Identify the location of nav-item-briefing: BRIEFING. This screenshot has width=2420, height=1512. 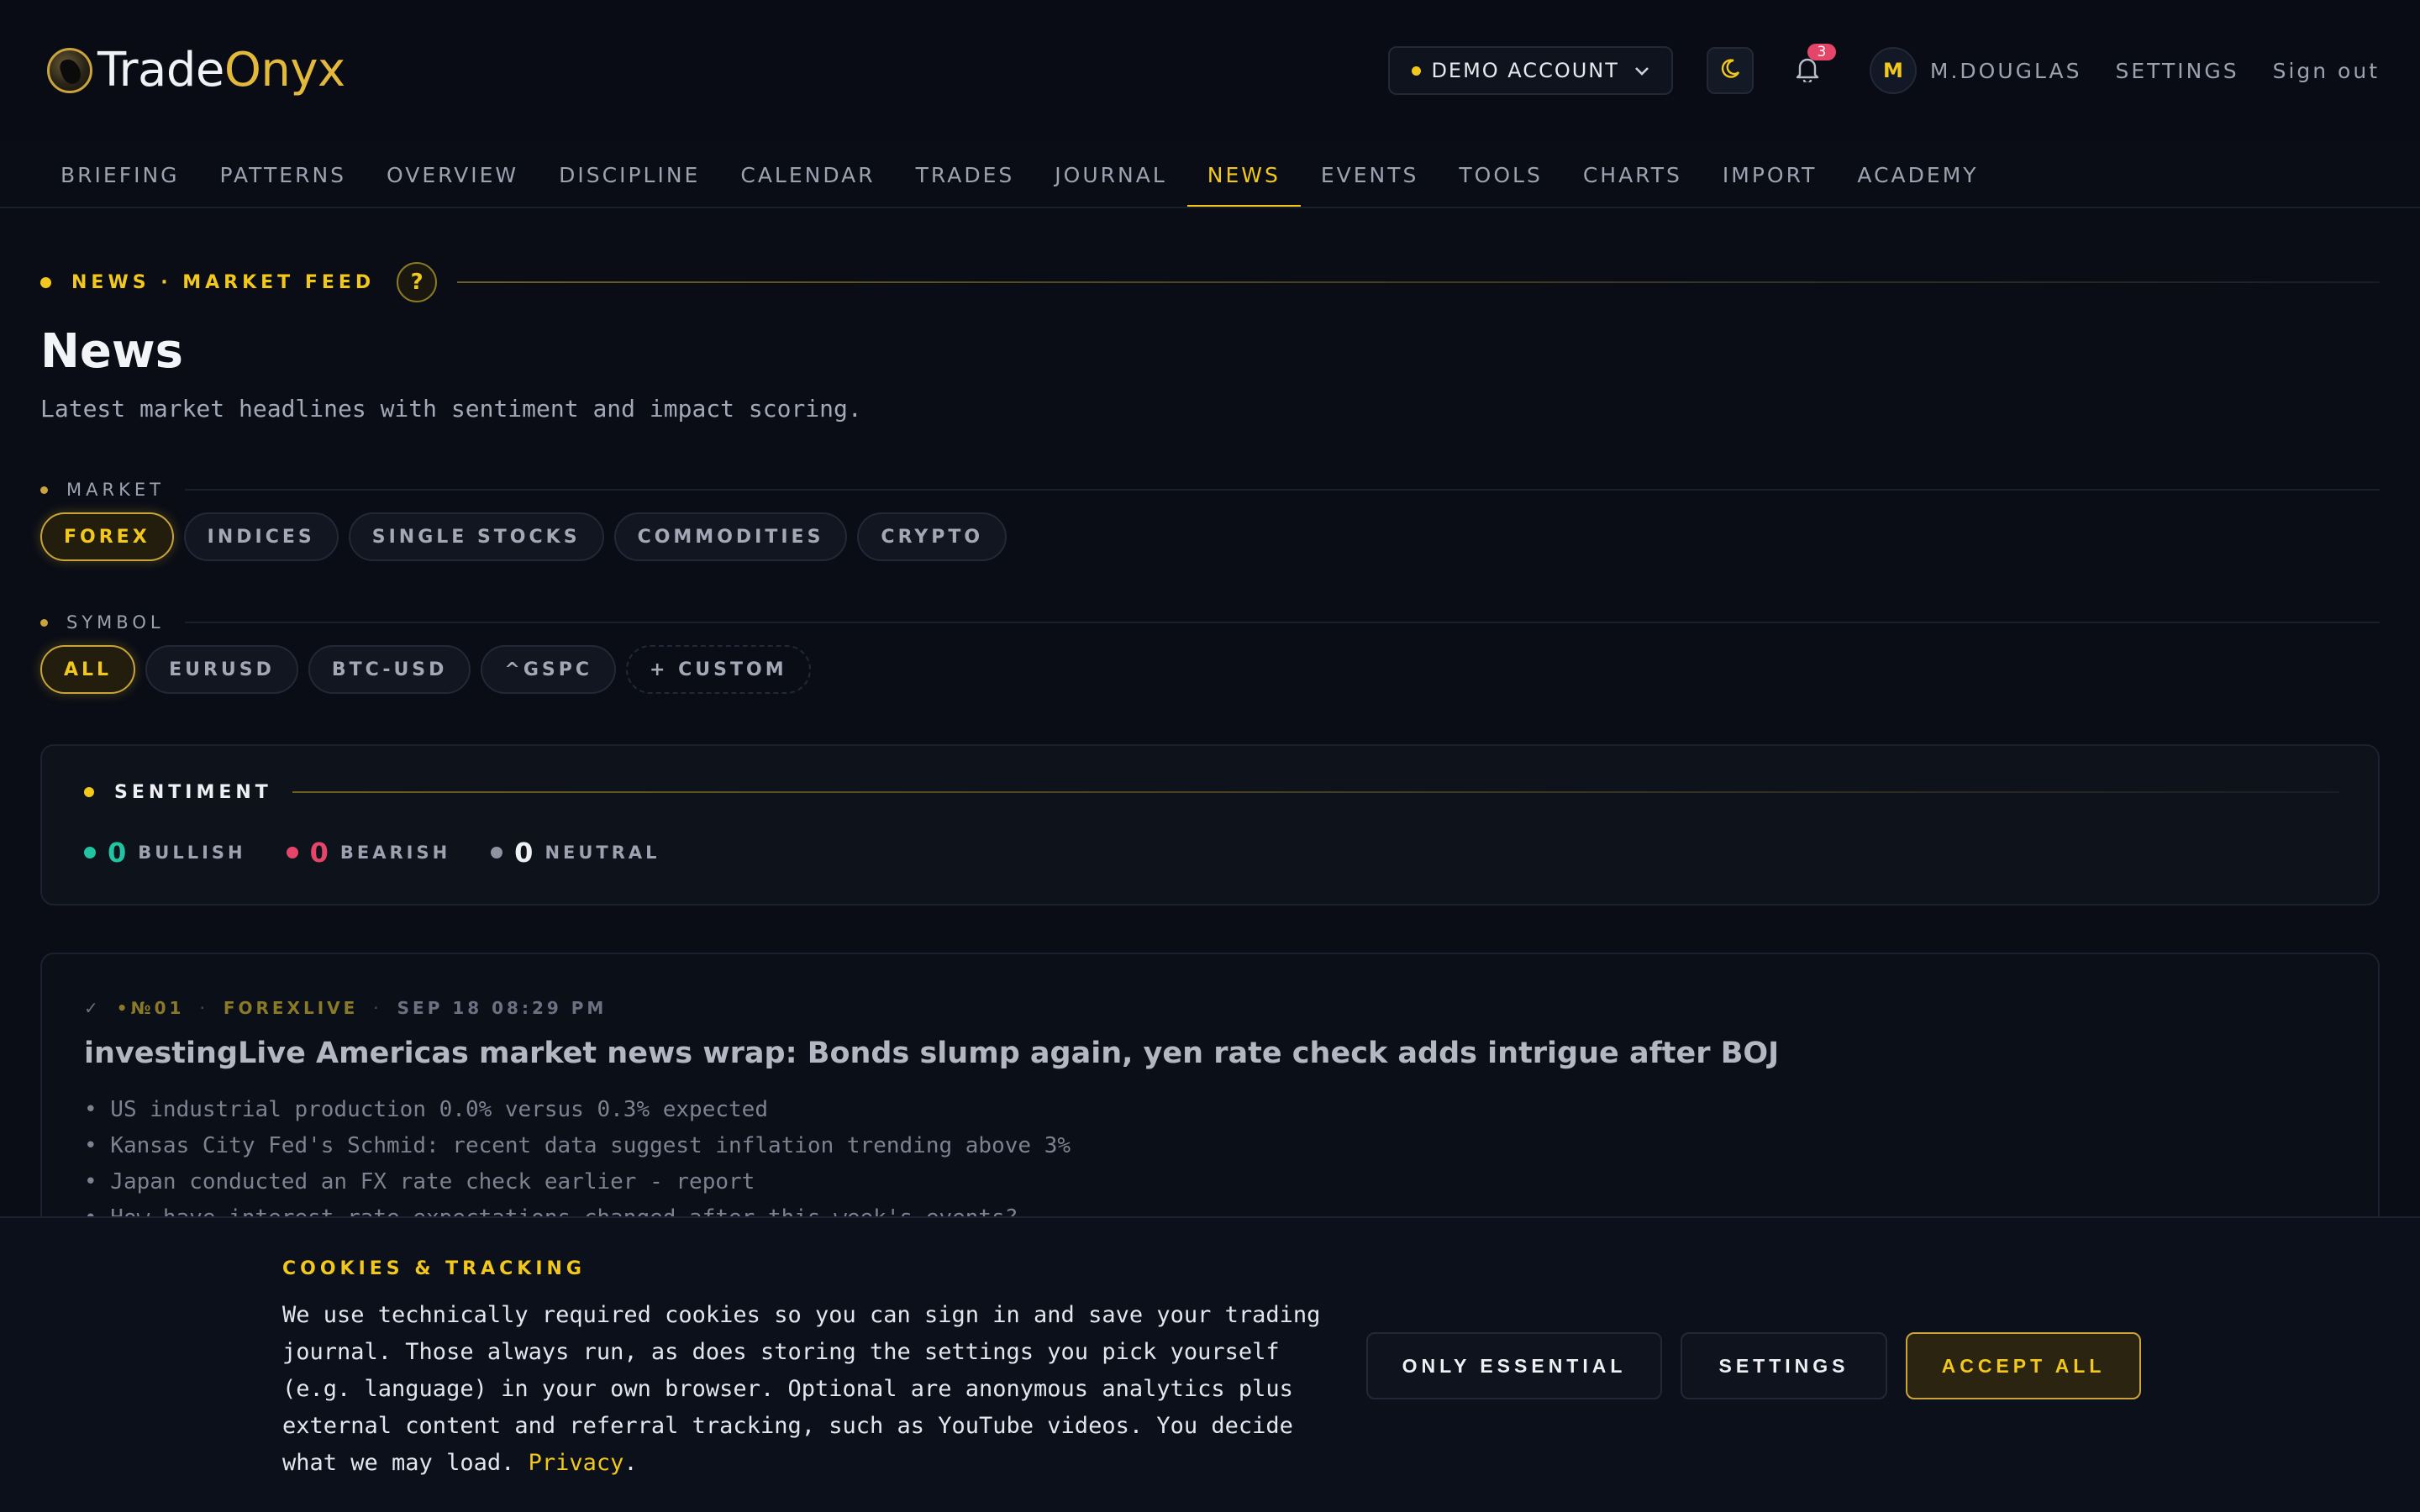
(120, 174).